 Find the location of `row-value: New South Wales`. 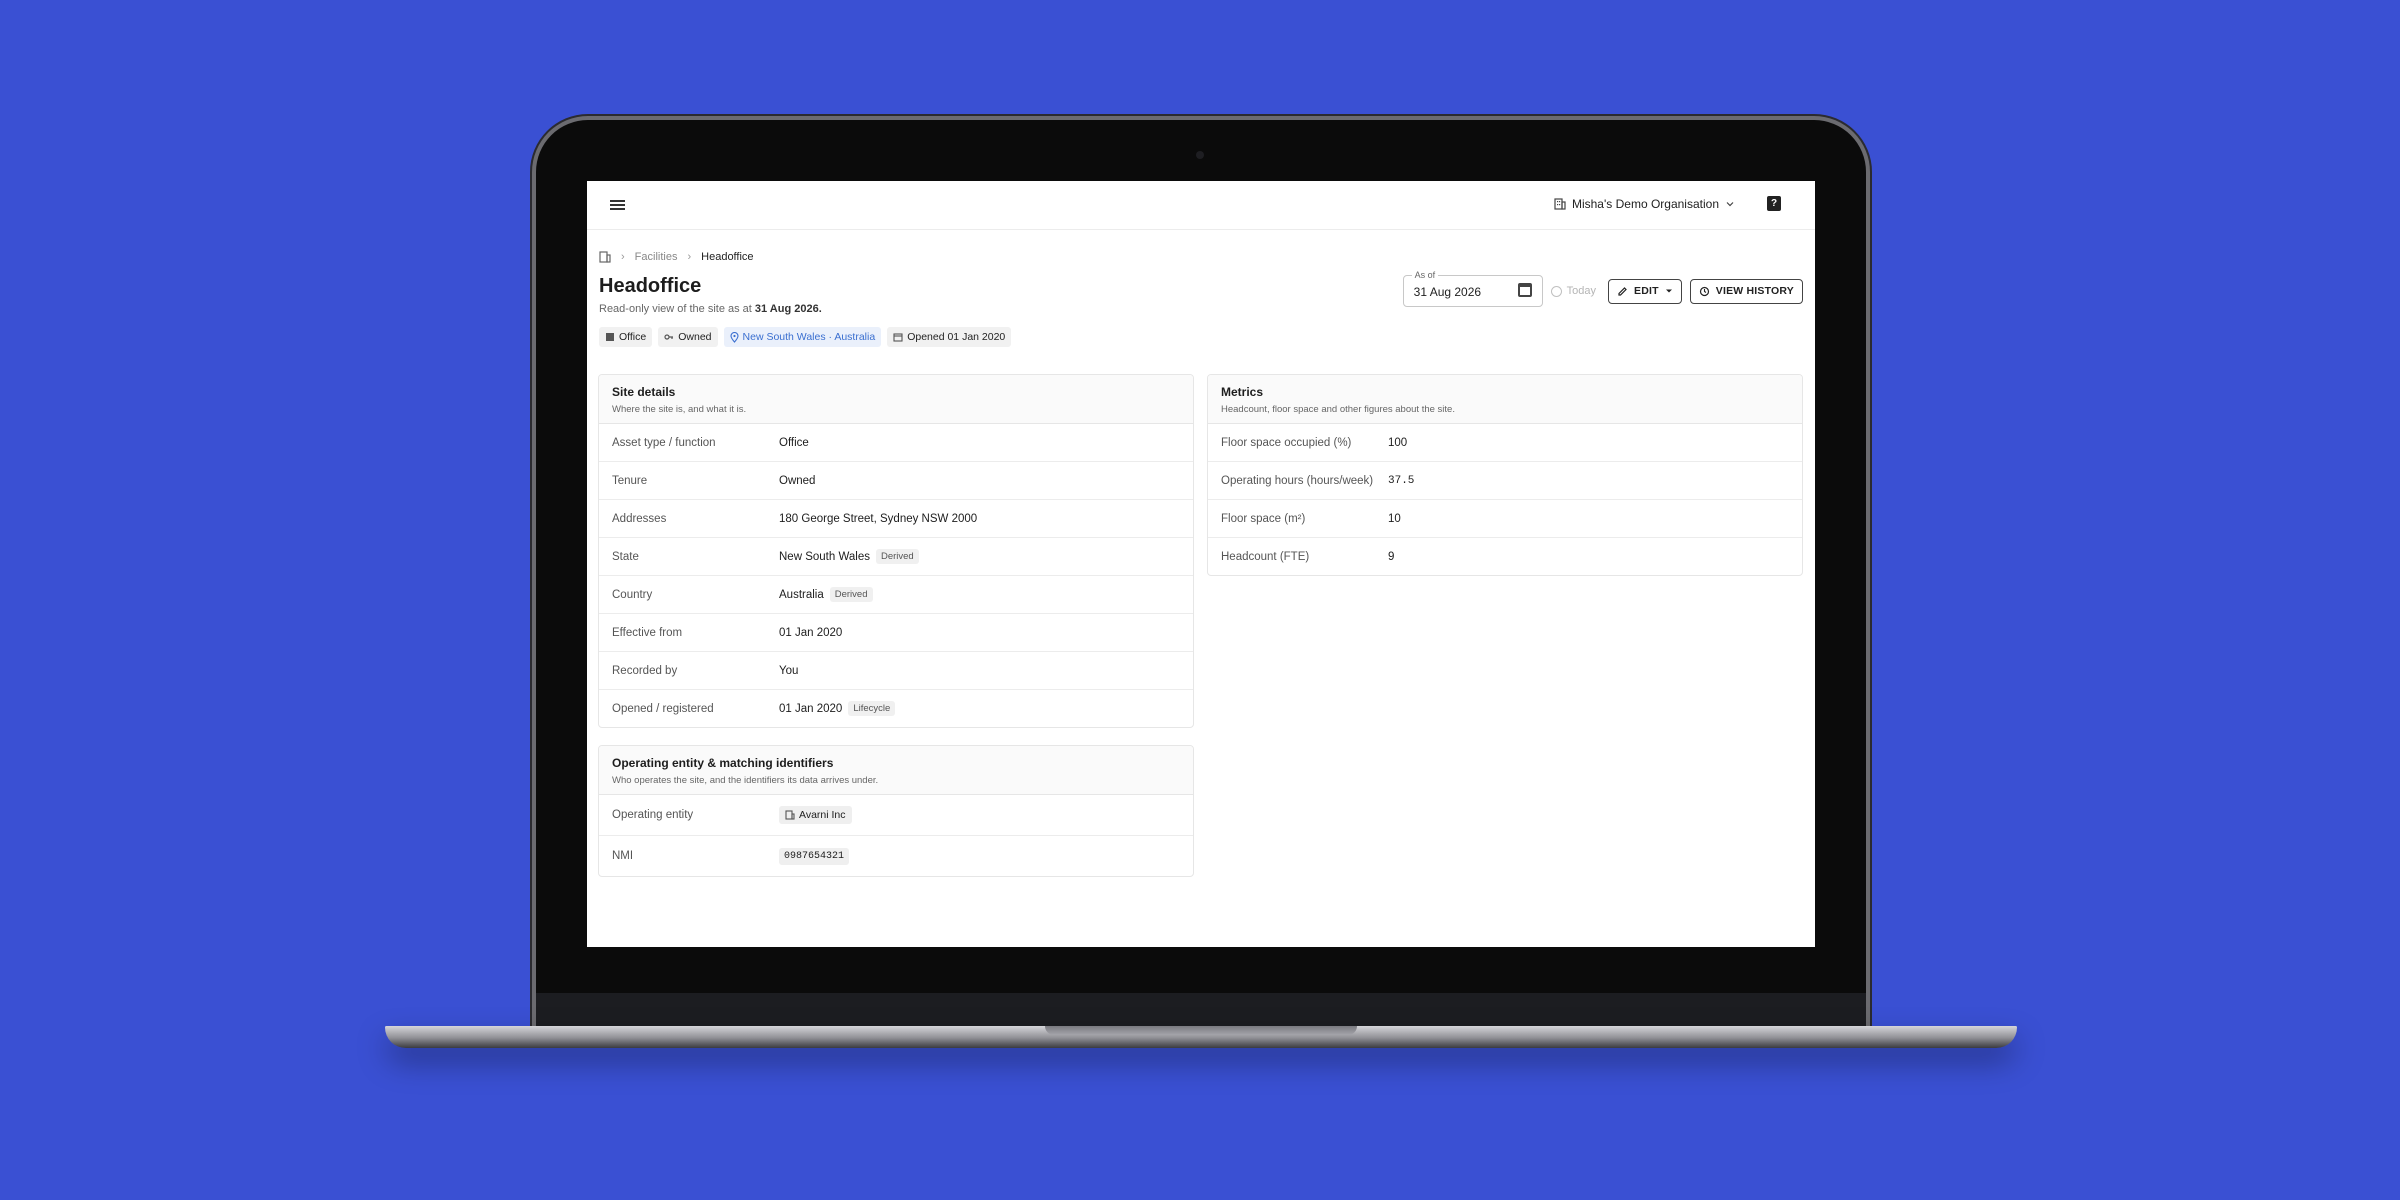

row-value: New South Wales is located at coordinates (824, 556).